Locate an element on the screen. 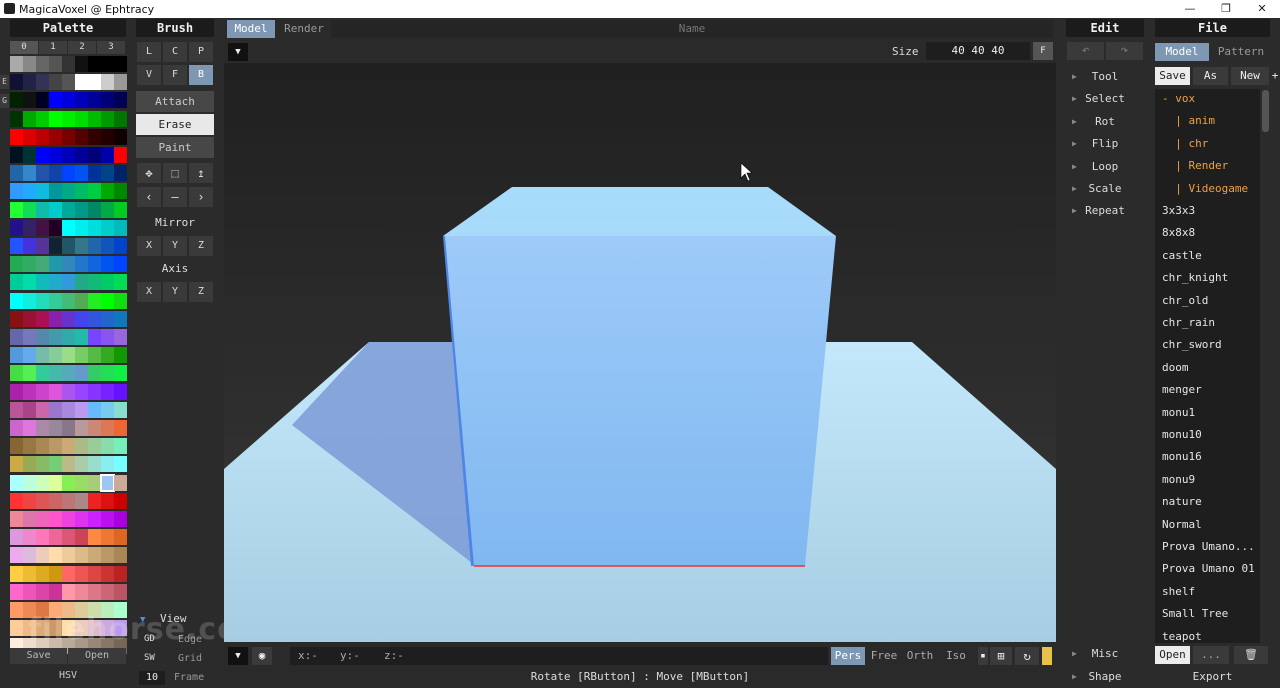 The height and width of the screenshot is (688, 1280). file-add-button: + is located at coordinates (1275, 76).